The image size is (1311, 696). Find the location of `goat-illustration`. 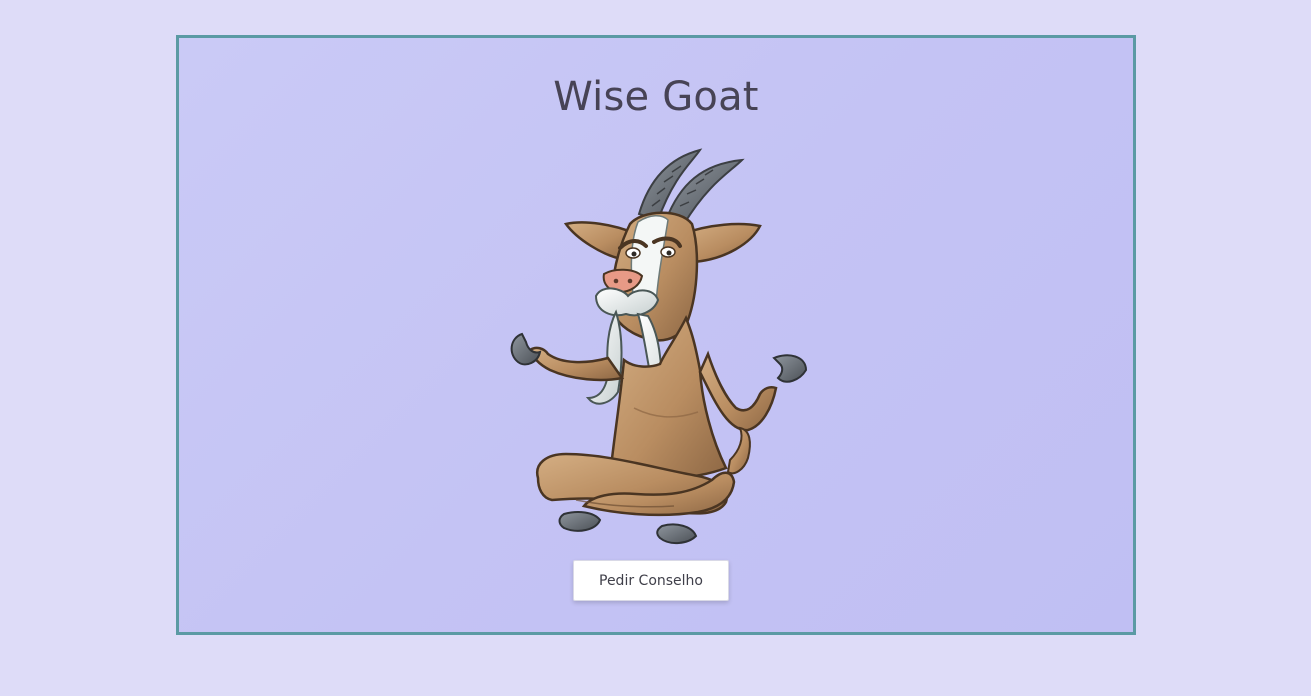

goat-illustration is located at coordinates (659, 346).